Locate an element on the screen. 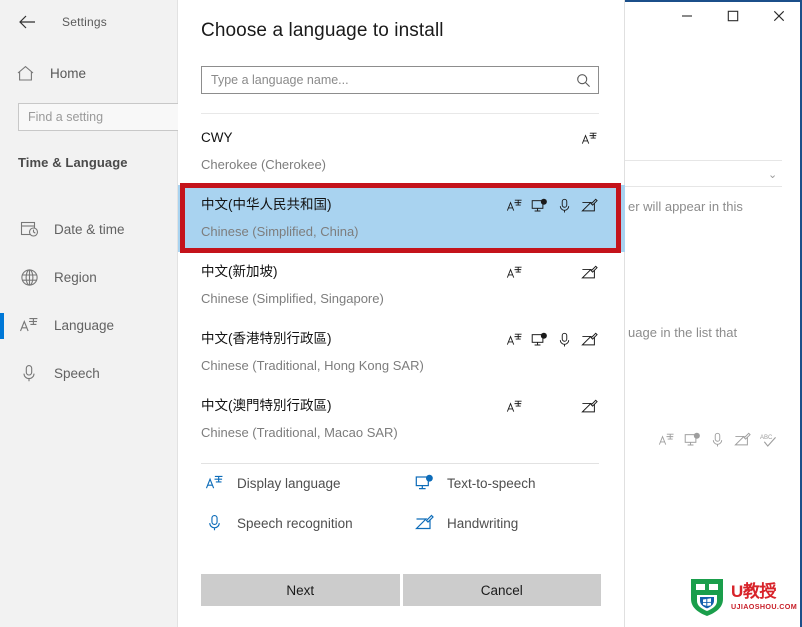 The image size is (802, 627). background-text-fragment: uage in the list that is located at coordinates (683, 332).